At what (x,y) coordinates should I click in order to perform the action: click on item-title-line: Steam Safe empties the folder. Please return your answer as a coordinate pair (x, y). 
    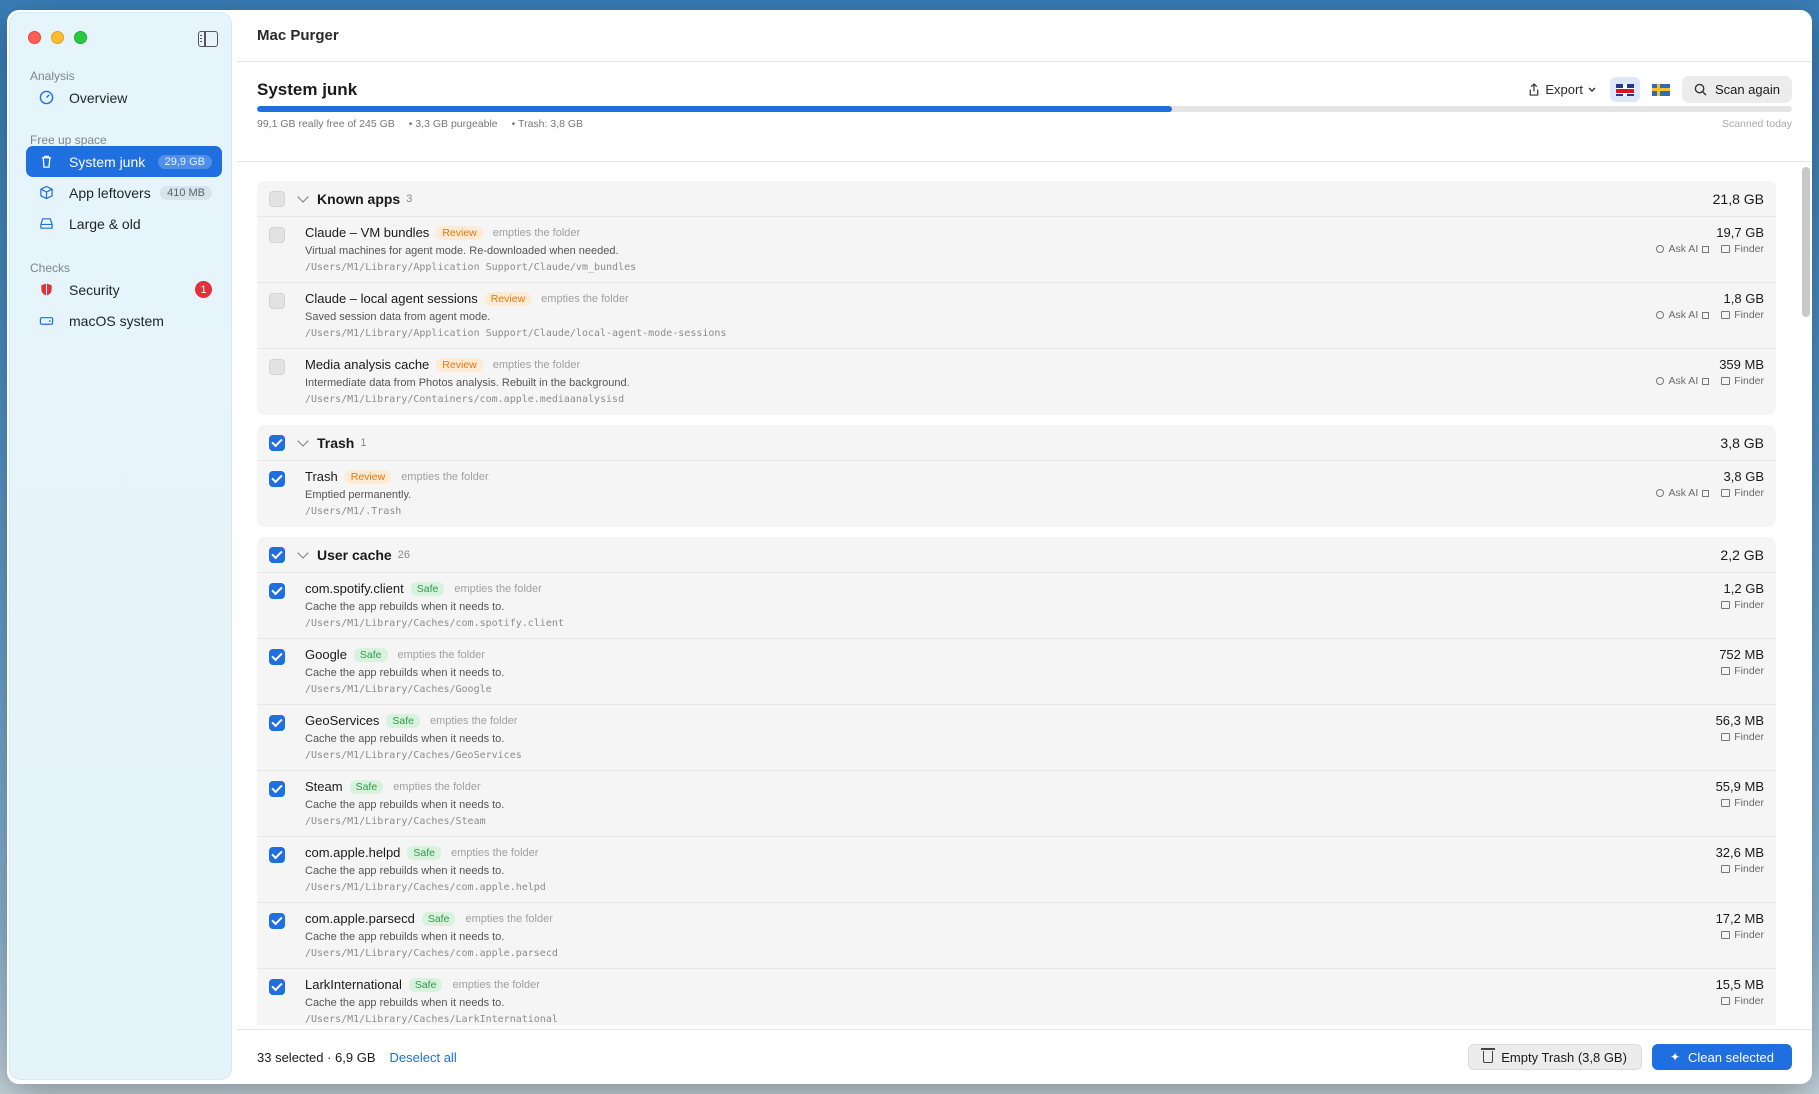
    Looking at the image, I should click on (1034, 786).